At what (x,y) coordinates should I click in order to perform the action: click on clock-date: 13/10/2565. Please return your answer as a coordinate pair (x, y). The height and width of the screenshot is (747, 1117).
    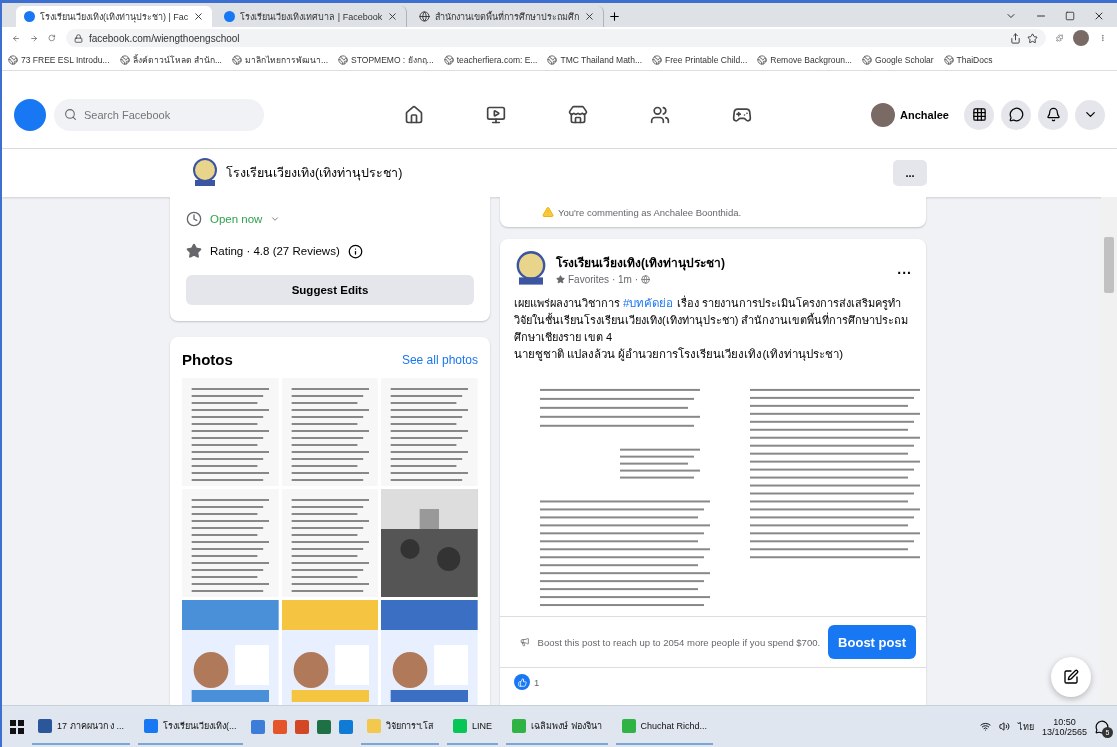
    Looking at the image, I should click on (1064, 731).